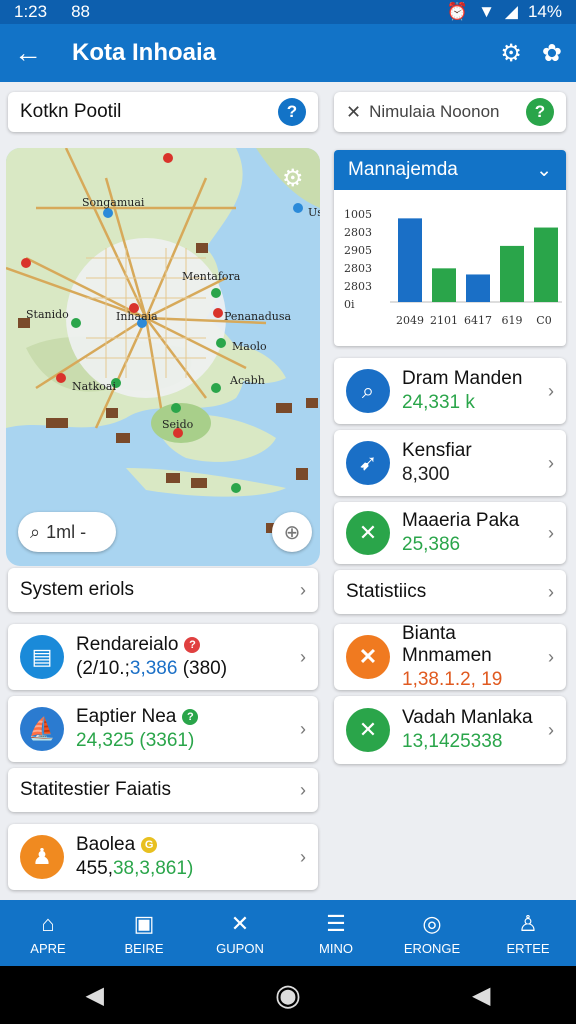 This screenshot has width=576, height=1024. What do you see at coordinates (368, 391) in the screenshot?
I see `pin-icon: ⌕` at bounding box center [368, 391].